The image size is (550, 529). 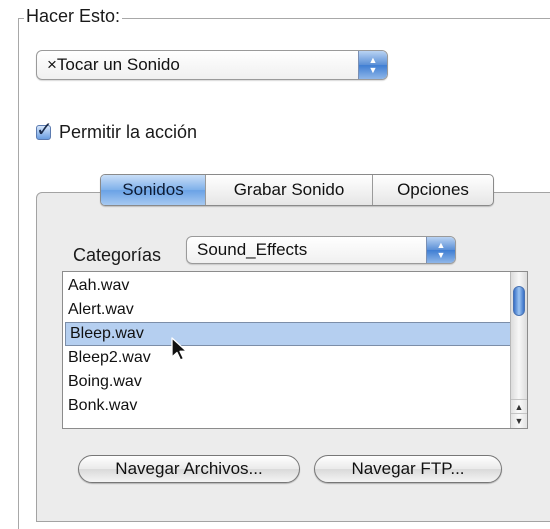 I want to click on allow-action-checkbox-row: ✓ Permitir la acción, so click(x=117, y=131).